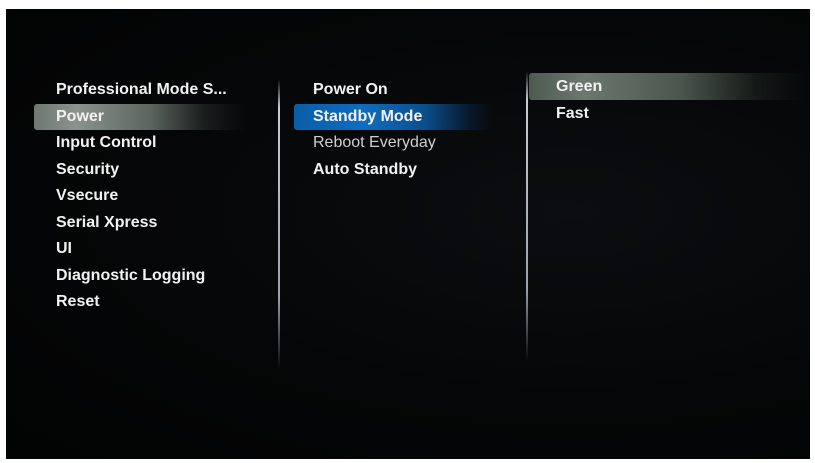  Describe the element at coordinates (667, 86) in the screenshot. I see `option-green: Green` at that location.